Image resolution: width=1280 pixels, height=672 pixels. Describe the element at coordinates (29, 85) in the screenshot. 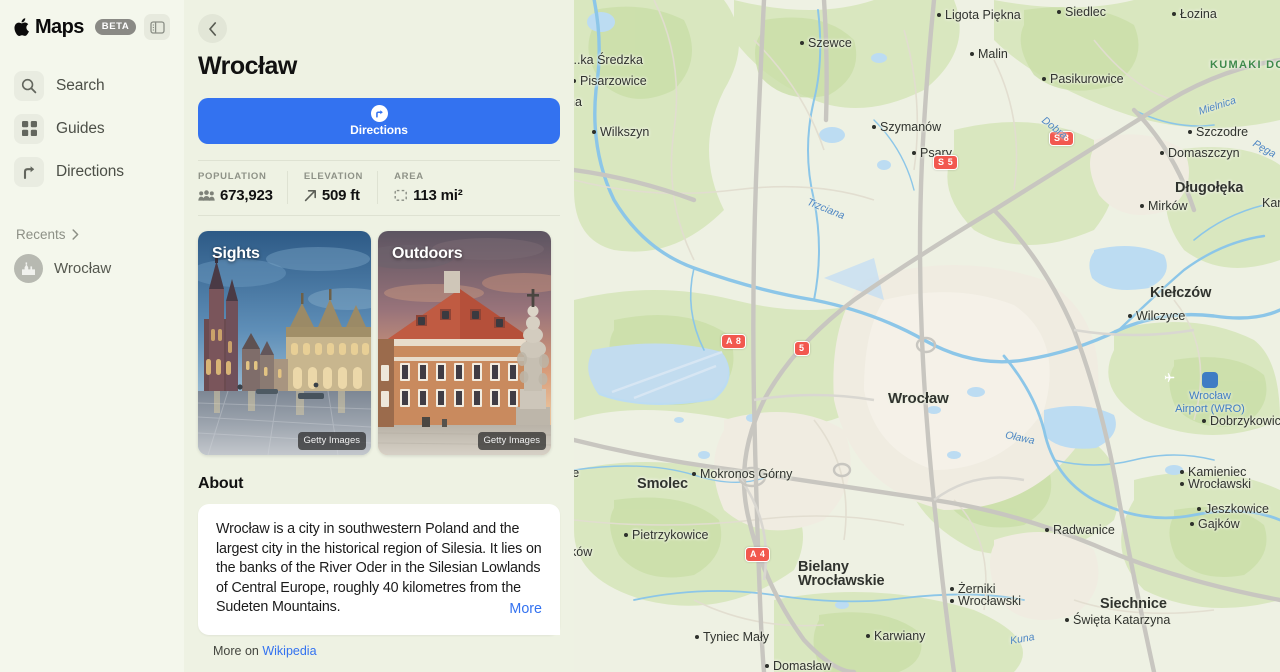

I see `search-icon` at that location.